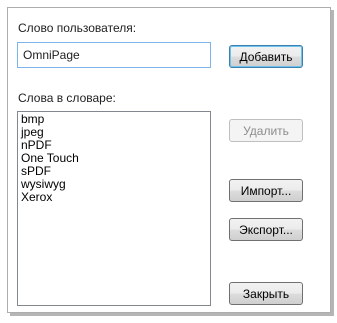 The height and width of the screenshot is (323, 337). Describe the element at coordinates (266, 130) in the screenshot. I see `delete-button: Удалить` at that location.